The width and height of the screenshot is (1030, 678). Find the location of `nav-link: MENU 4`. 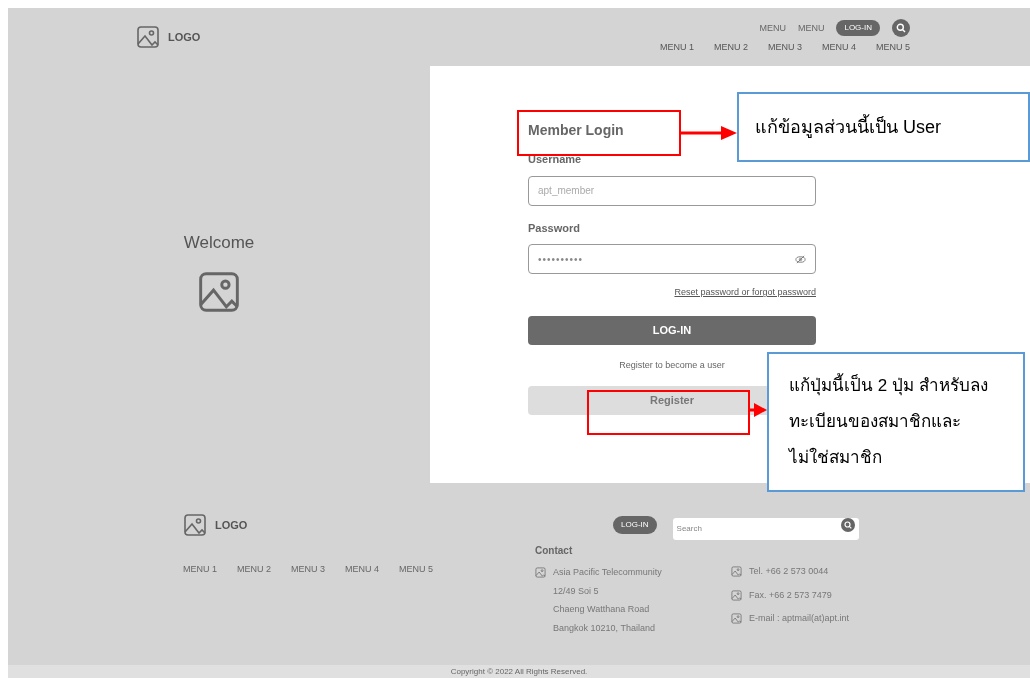

nav-link: MENU 4 is located at coordinates (838, 48).